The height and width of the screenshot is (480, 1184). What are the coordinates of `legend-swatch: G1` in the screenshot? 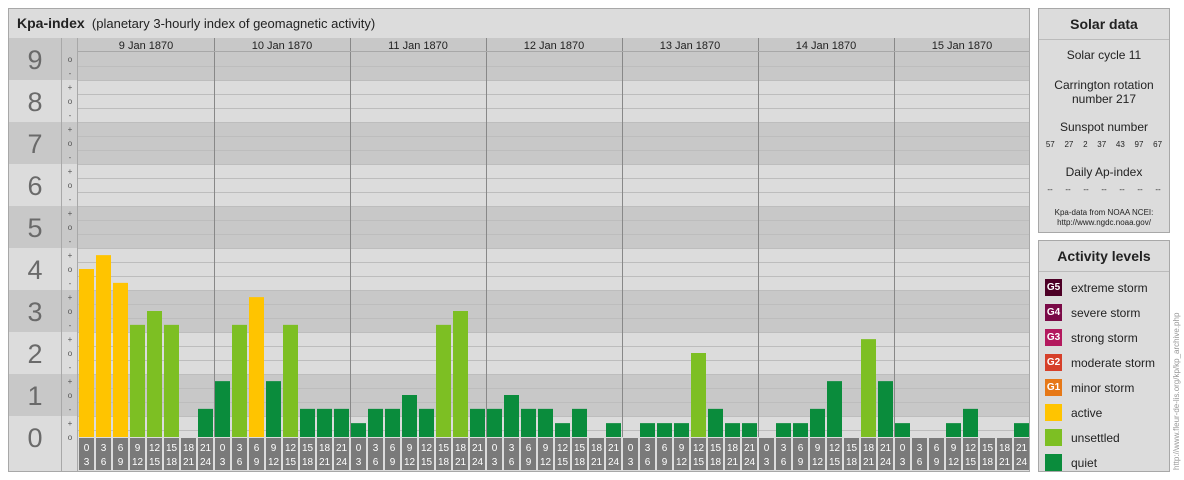 It's located at (1053, 387).